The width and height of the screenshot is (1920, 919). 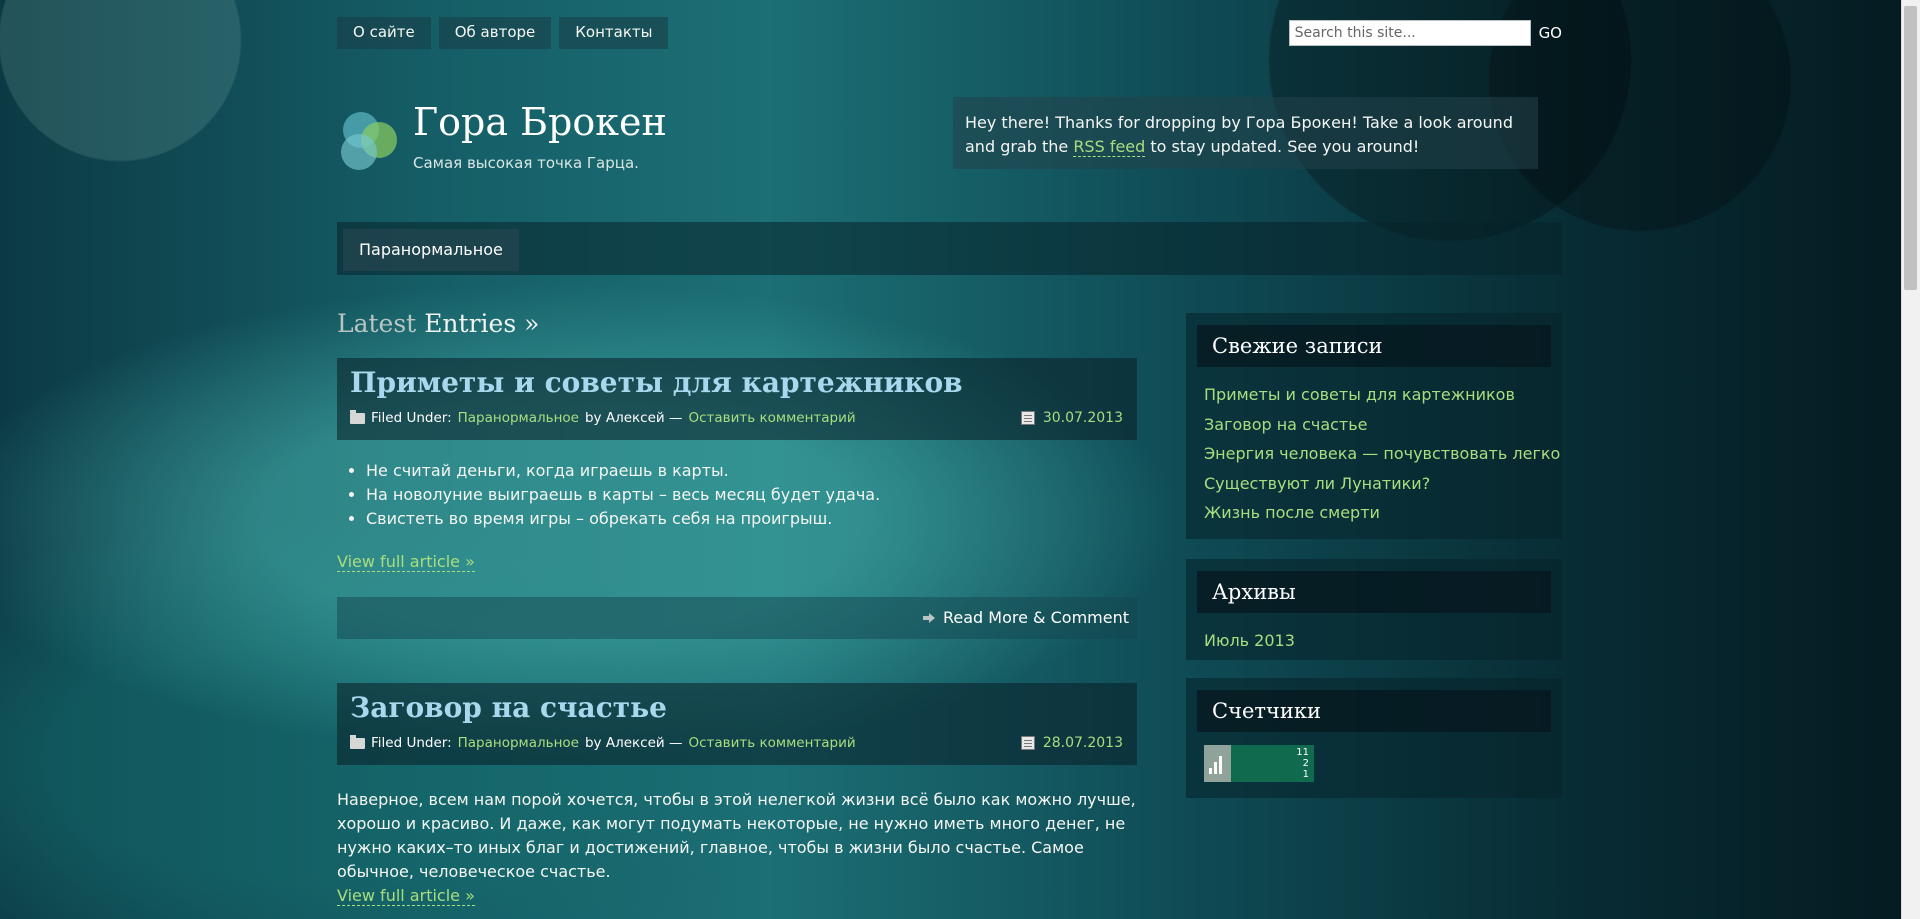 What do you see at coordinates (623, 471) in the screenshot?
I see `list-item: Не считай деньги, когда играешь в карты.` at bounding box center [623, 471].